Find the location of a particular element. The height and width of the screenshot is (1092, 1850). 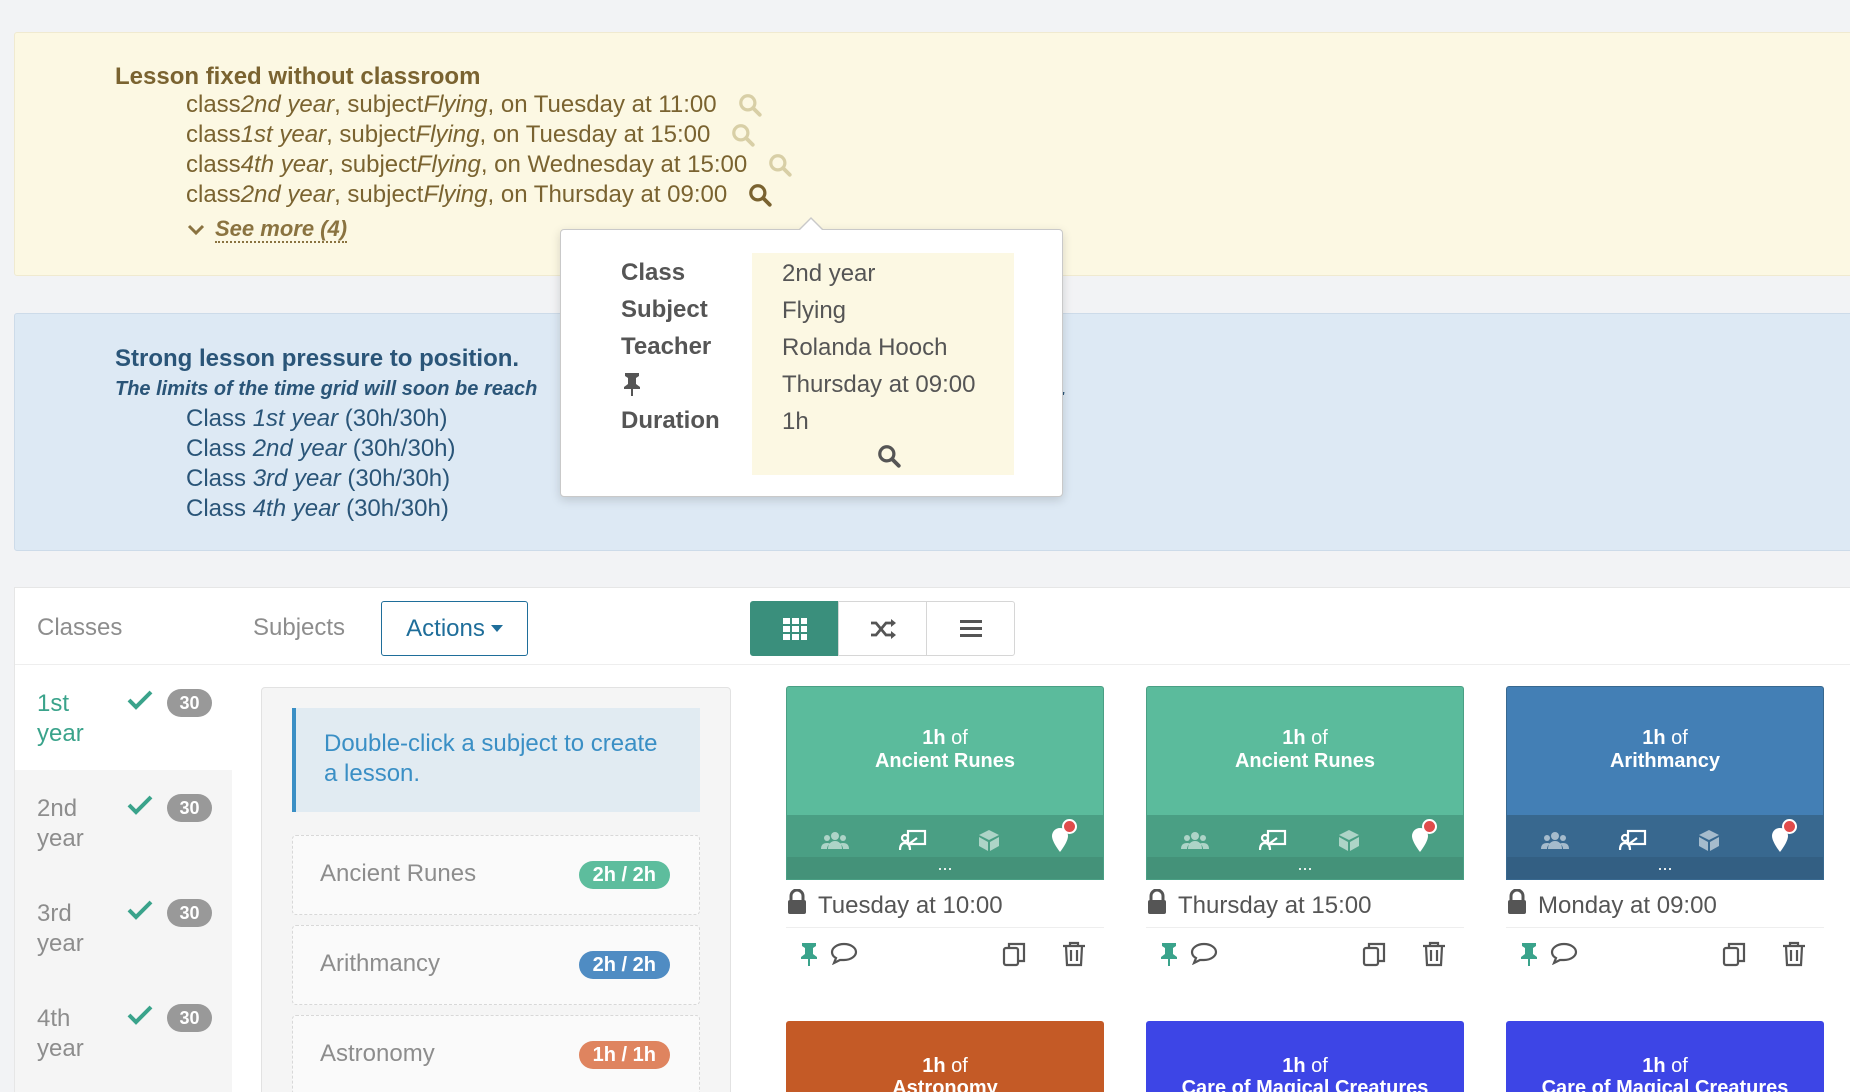

grid-icon is located at coordinates (794, 628).